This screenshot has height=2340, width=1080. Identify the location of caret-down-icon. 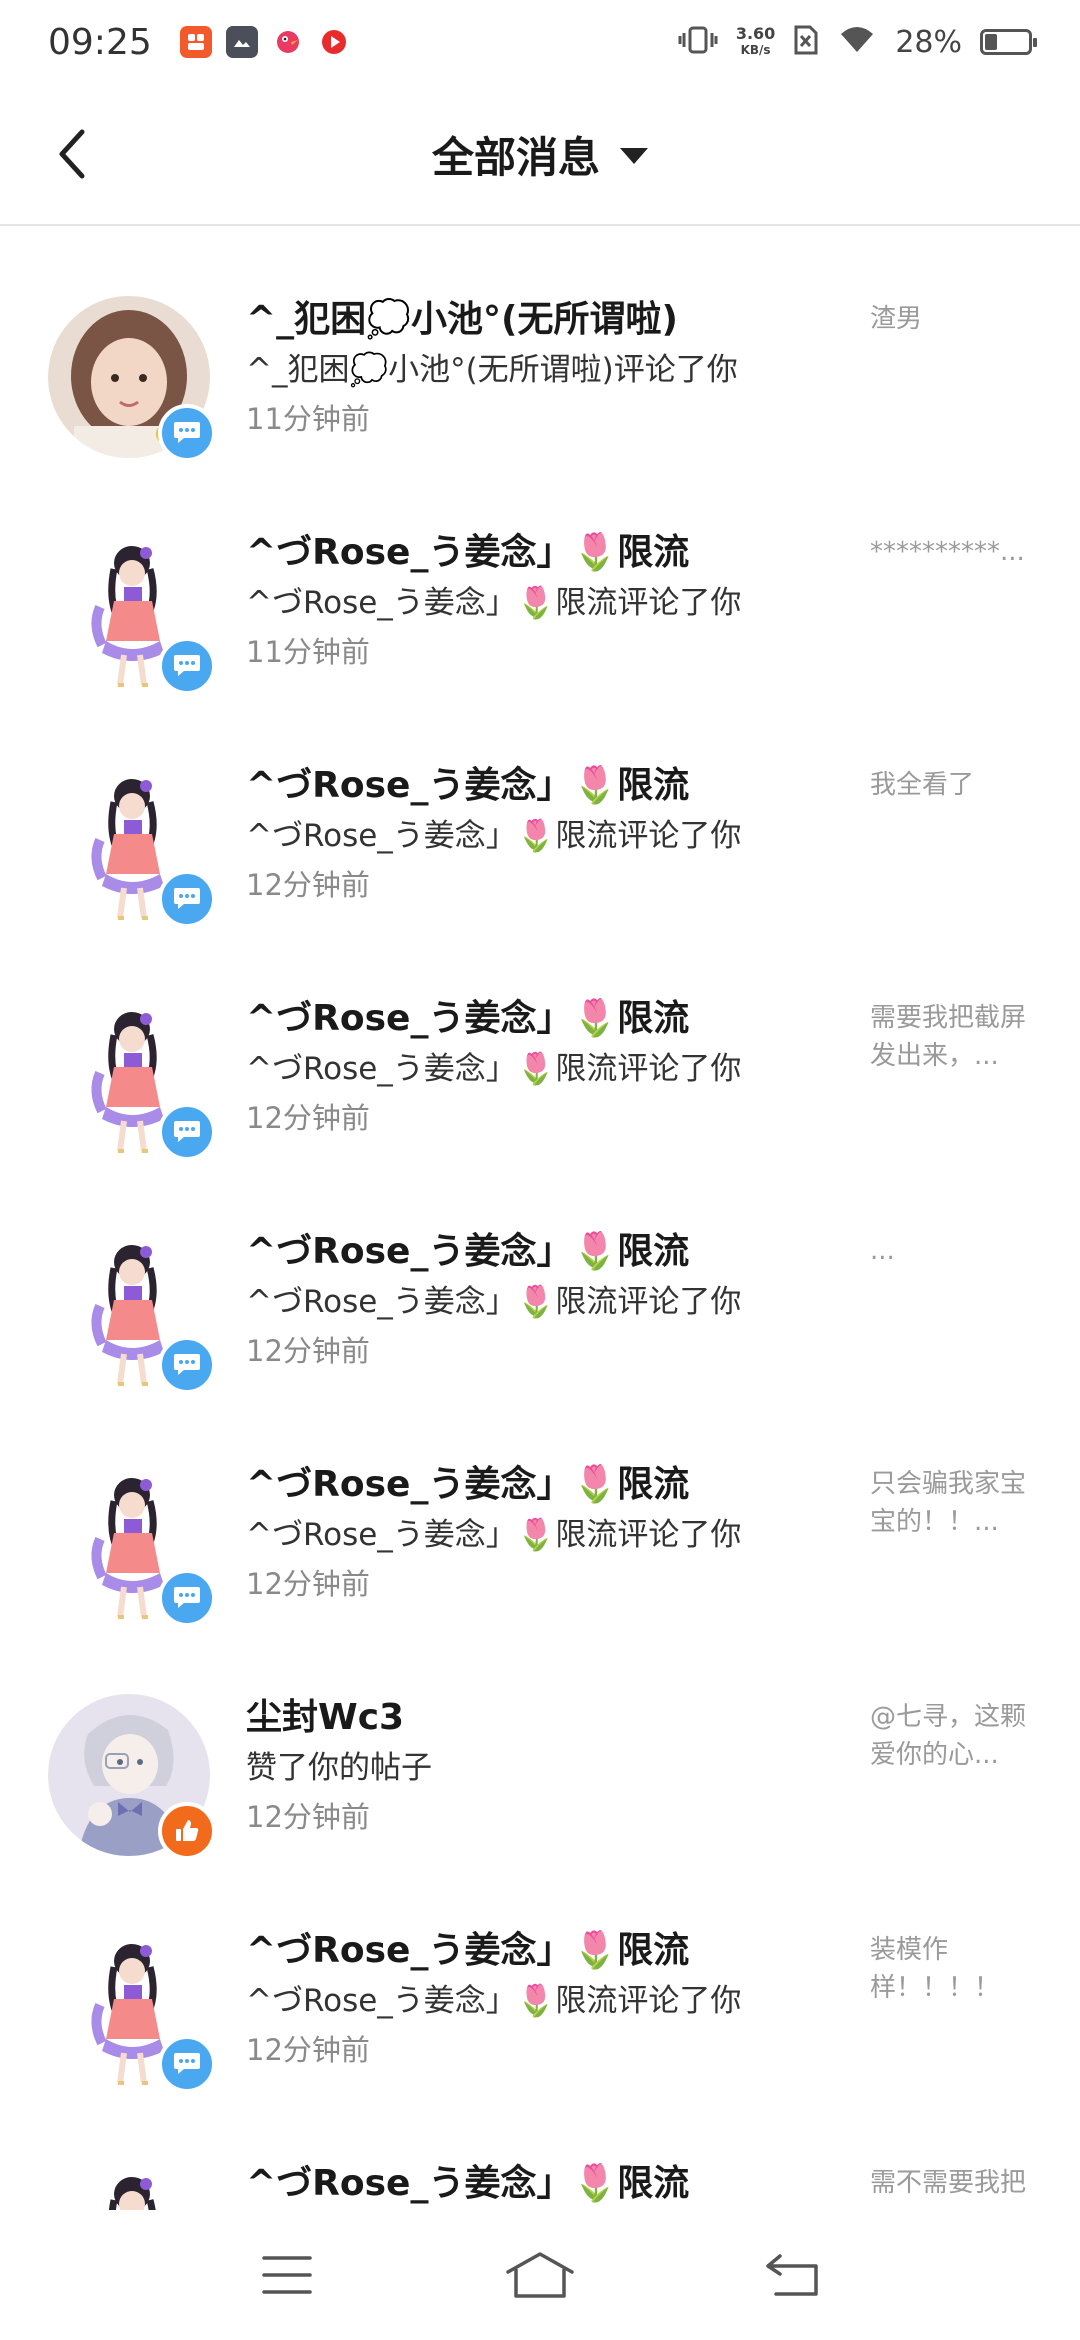
(634, 156).